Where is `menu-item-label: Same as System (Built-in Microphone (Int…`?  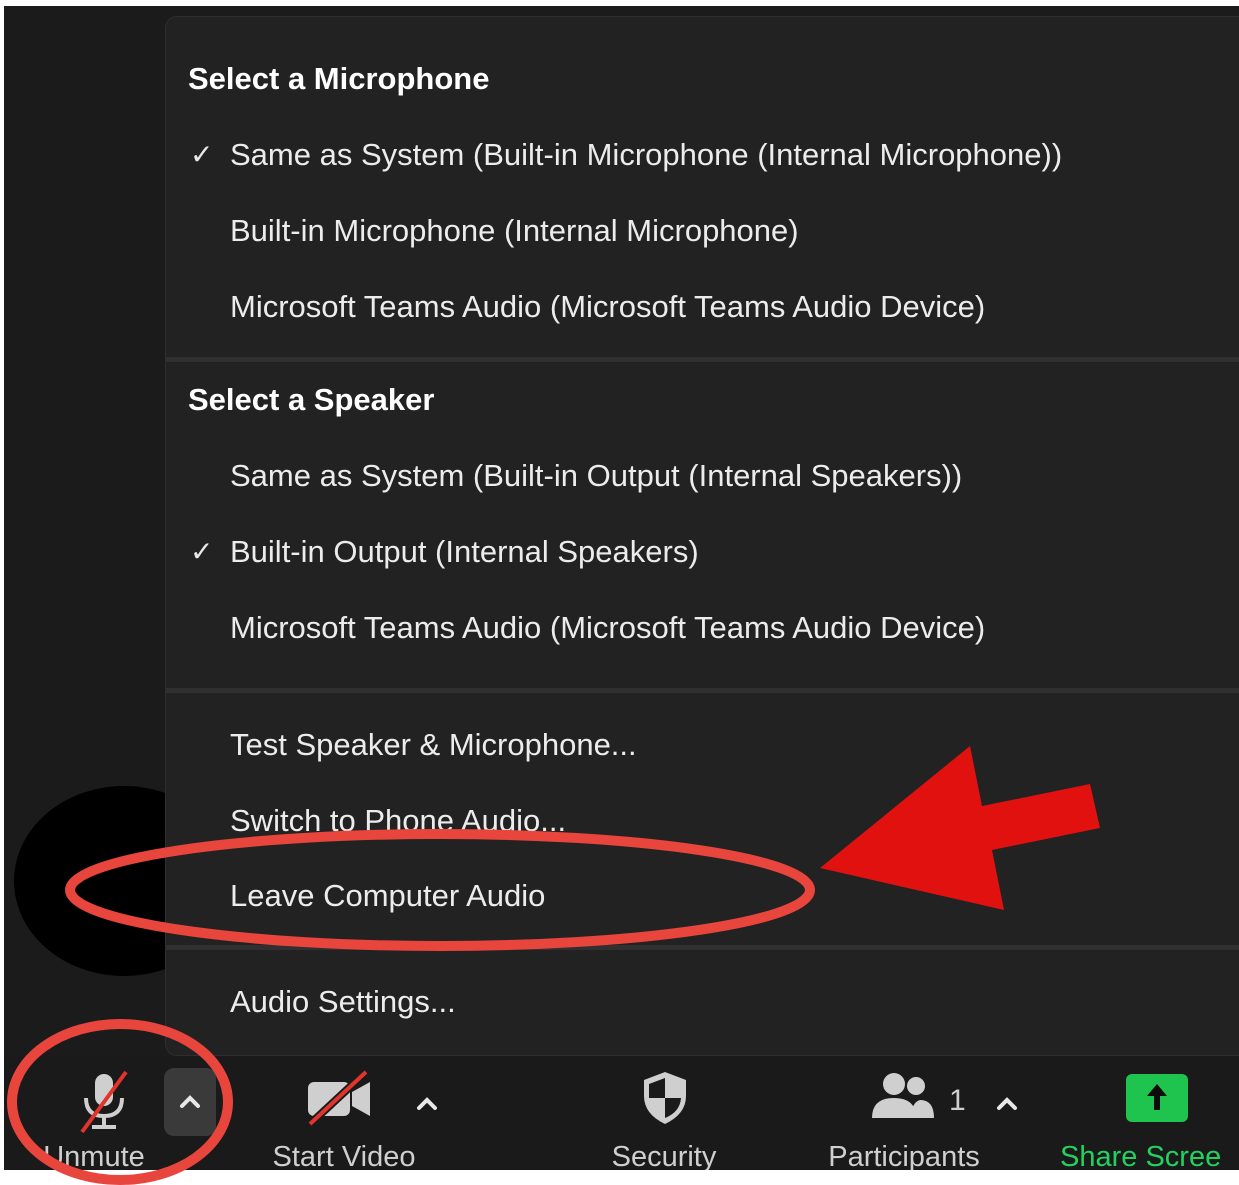 menu-item-label: Same as System (Built-in Microphone (Int… is located at coordinates (646, 154).